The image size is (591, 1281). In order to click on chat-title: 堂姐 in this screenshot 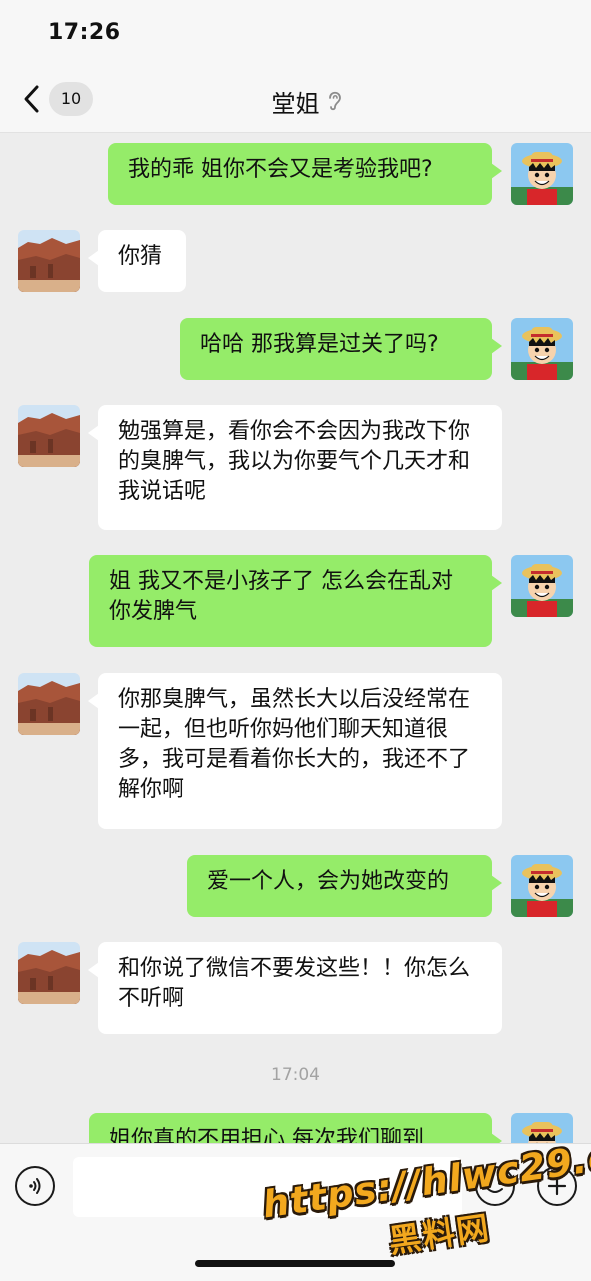, I will do `click(296, 104)`.